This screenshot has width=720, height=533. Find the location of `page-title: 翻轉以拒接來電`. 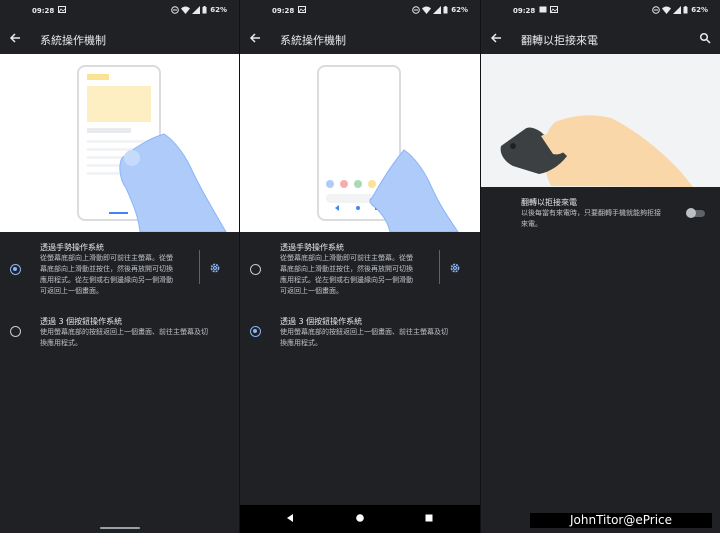

page-title: 翻轉以拒接來電 is located at coordinates (559, 40).